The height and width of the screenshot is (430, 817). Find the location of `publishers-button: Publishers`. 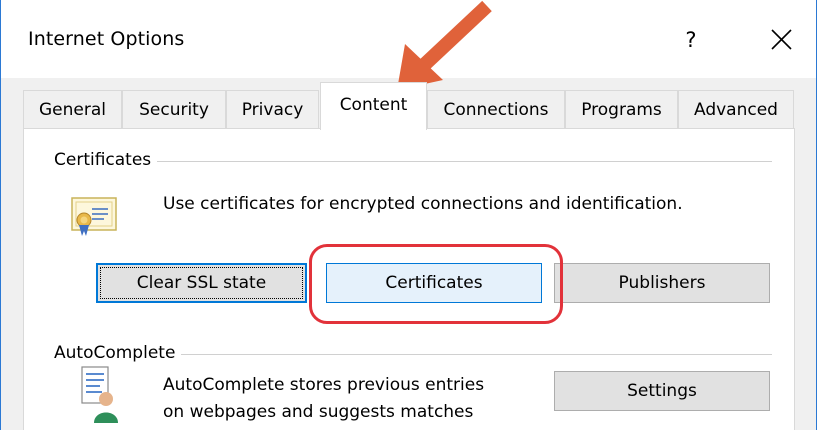

publishers-button: Publishers is located at coordinates (662, 283).